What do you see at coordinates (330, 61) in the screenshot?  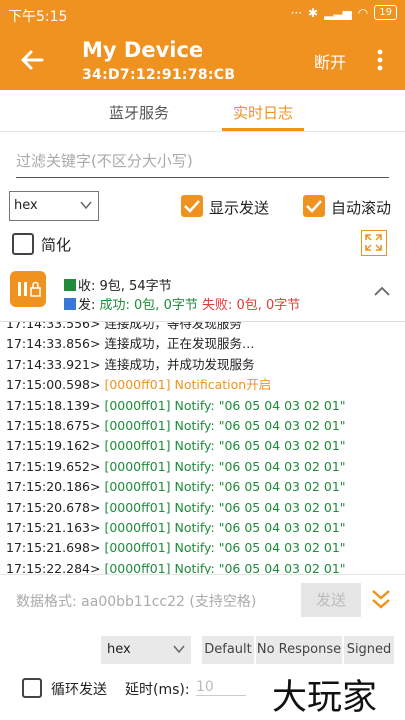 I see `disconnect-button: 断开` at bounding box center [330, 61].